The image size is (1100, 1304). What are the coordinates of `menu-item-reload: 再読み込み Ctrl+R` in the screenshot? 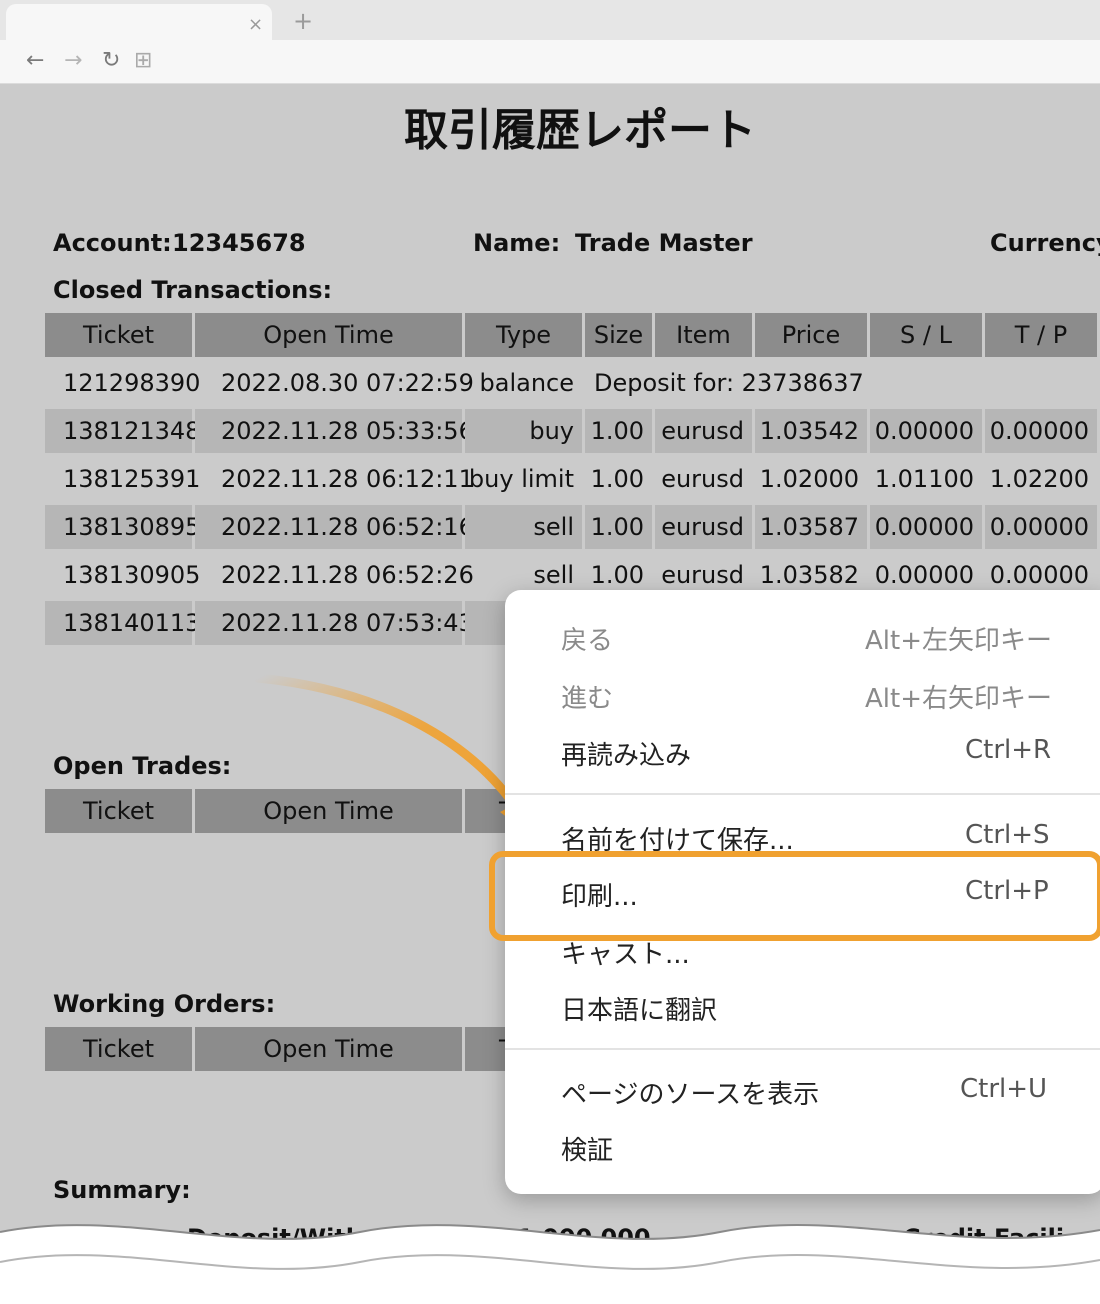 It's located at (802, 753).